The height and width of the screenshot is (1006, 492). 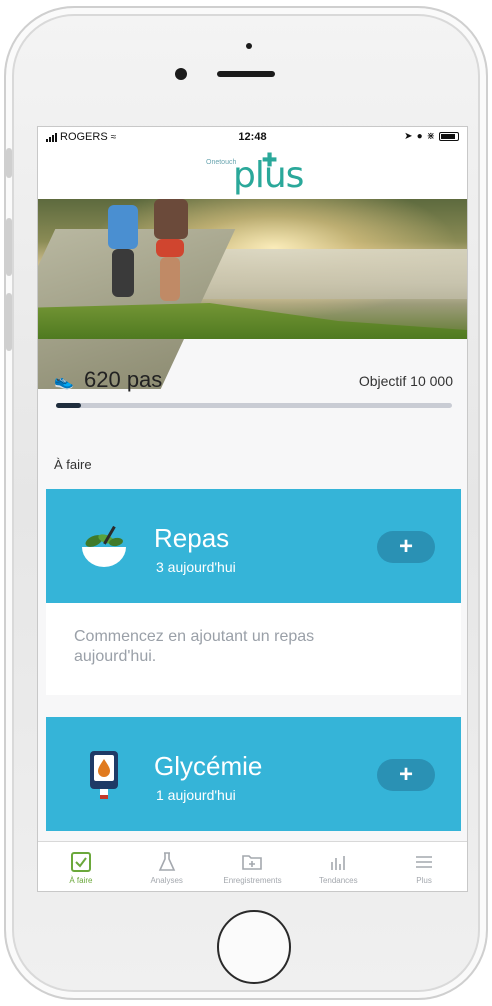 I want to click on clock: 12:48, so click(x=252, y=137).